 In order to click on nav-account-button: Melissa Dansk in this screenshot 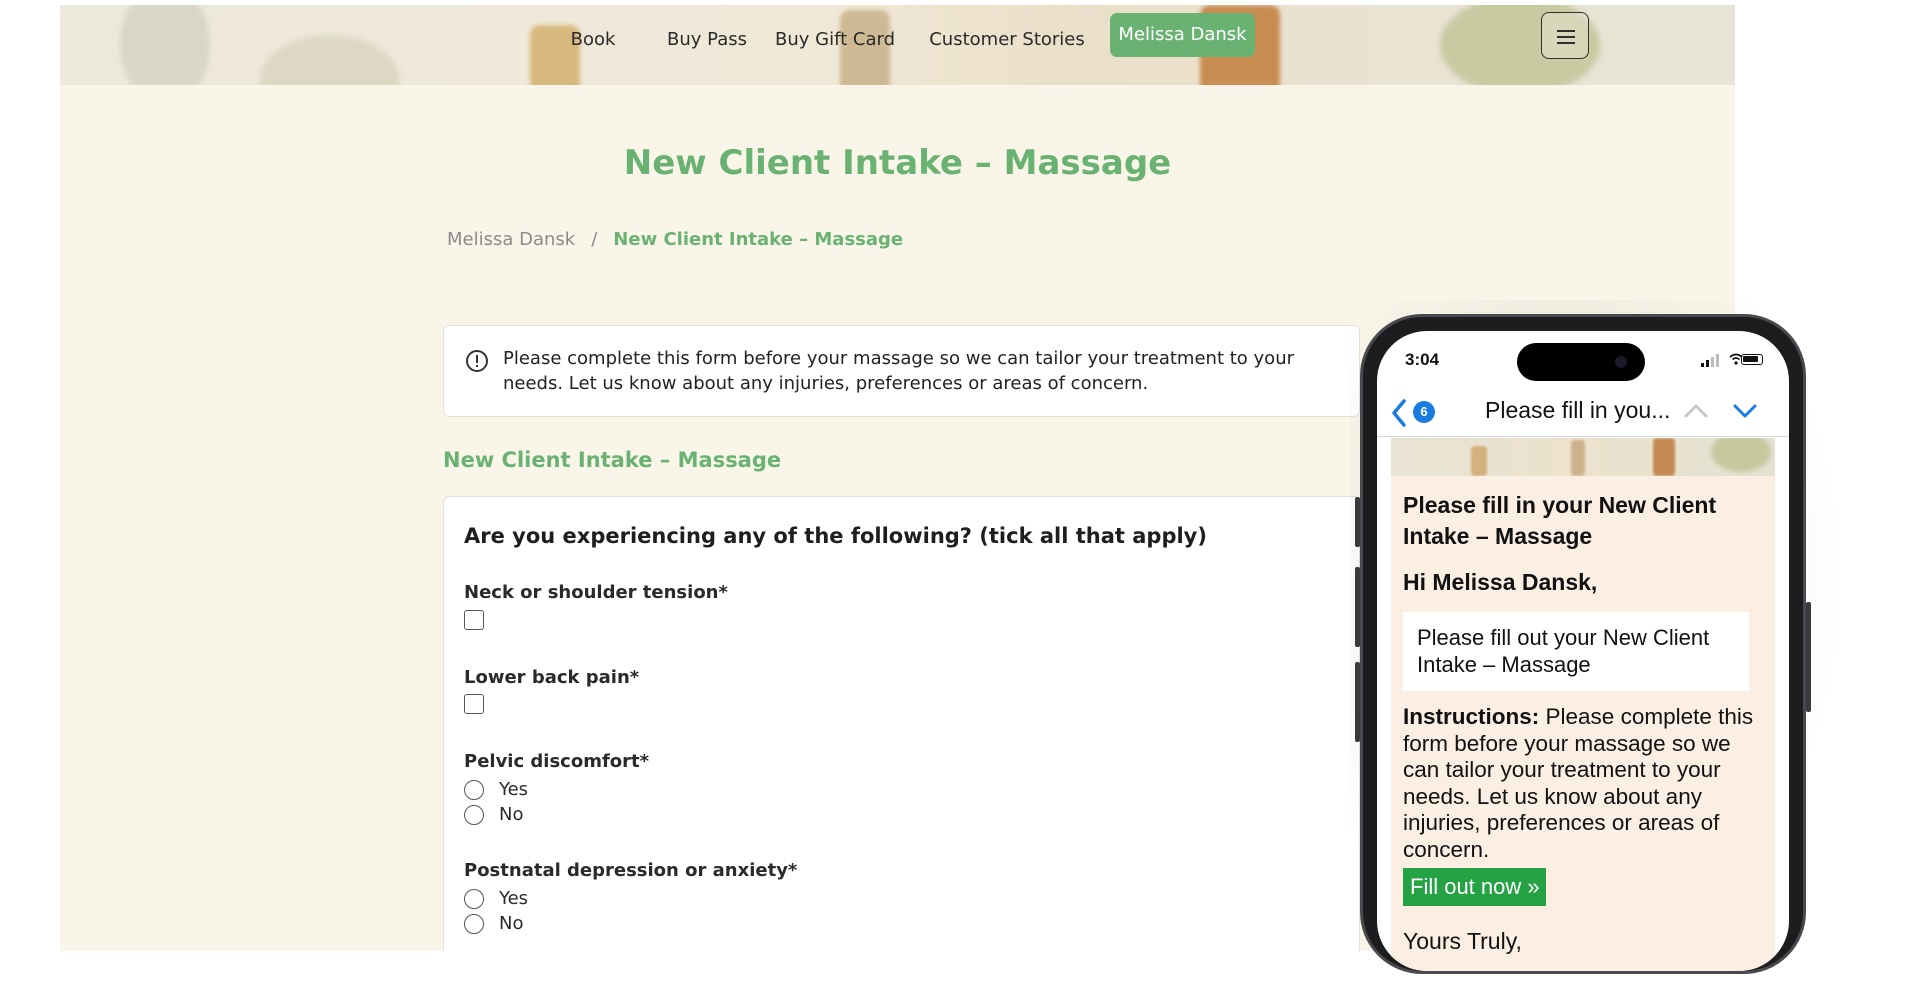, I will do `click(1182, 35)`.